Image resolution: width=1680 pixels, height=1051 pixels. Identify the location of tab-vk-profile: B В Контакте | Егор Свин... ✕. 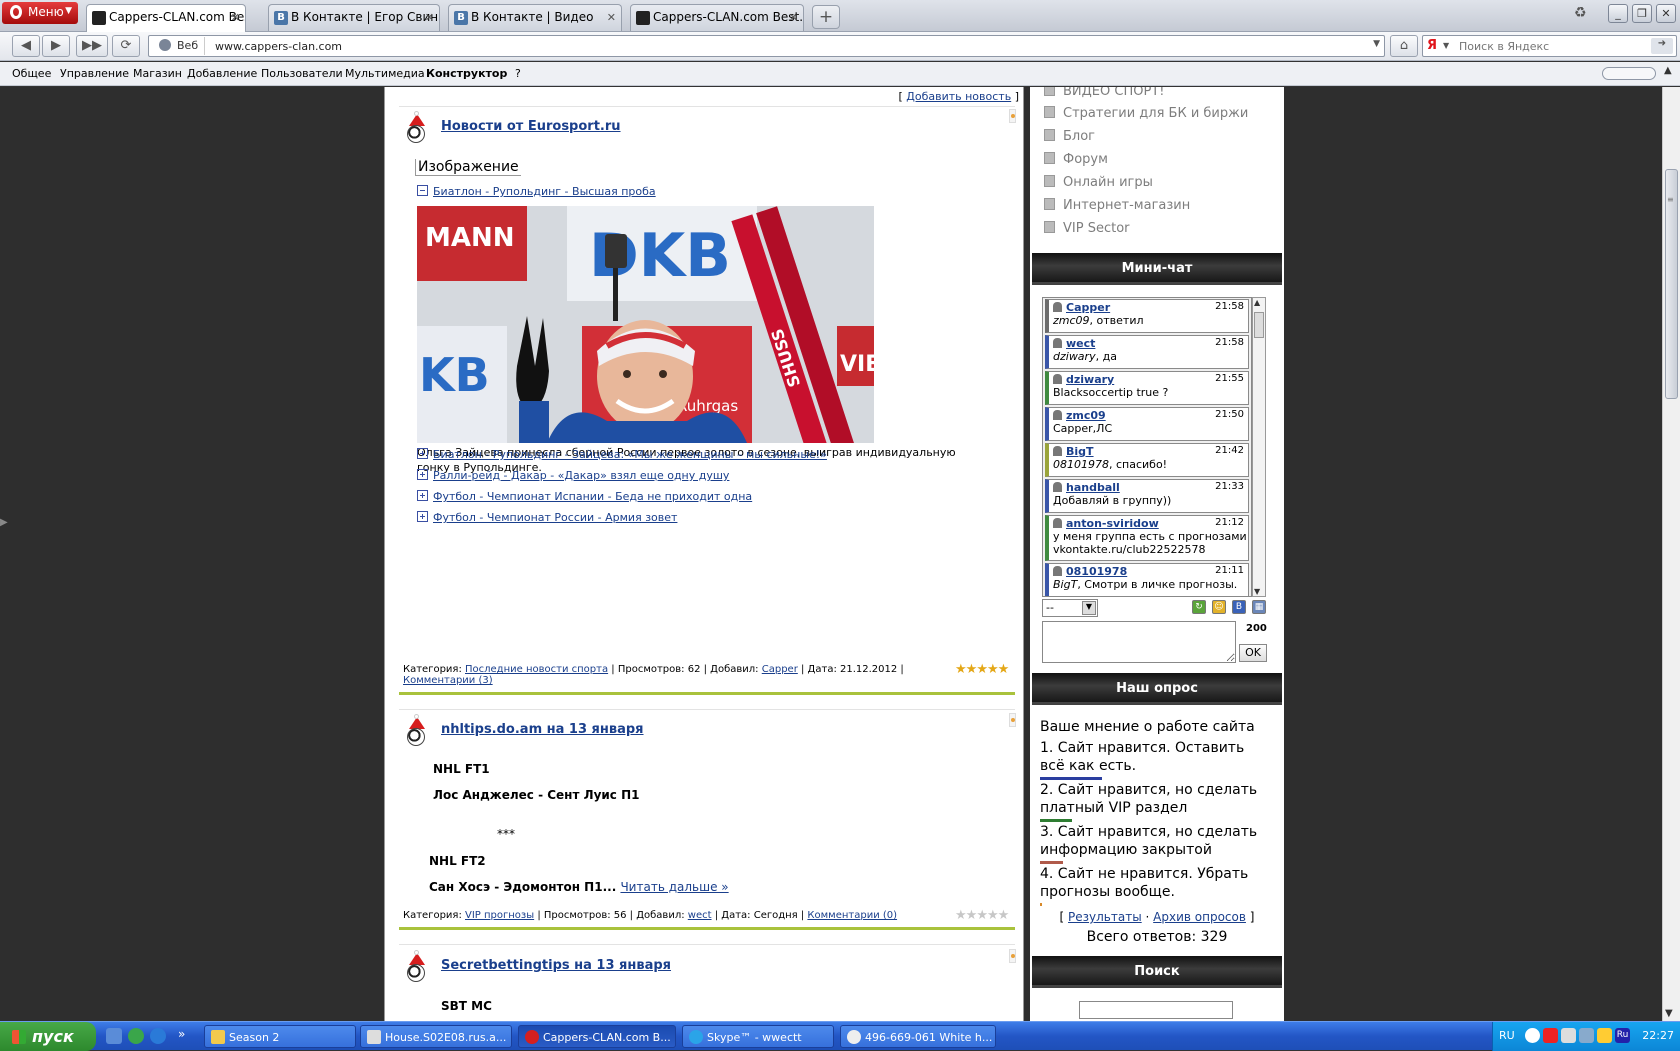
(354, 17).